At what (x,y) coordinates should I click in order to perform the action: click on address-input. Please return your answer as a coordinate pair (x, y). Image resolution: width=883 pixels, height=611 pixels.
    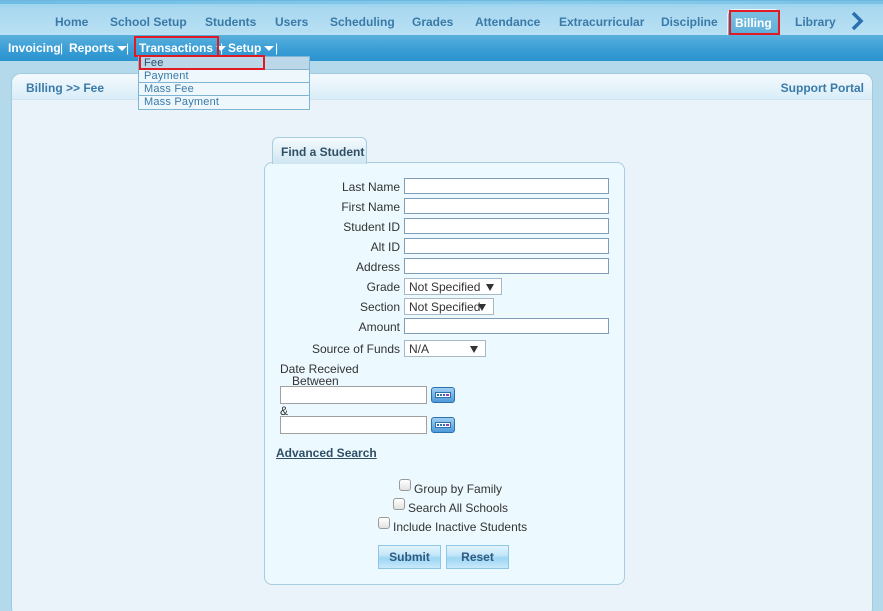
    Looking at the image, I should click on (506, 266).